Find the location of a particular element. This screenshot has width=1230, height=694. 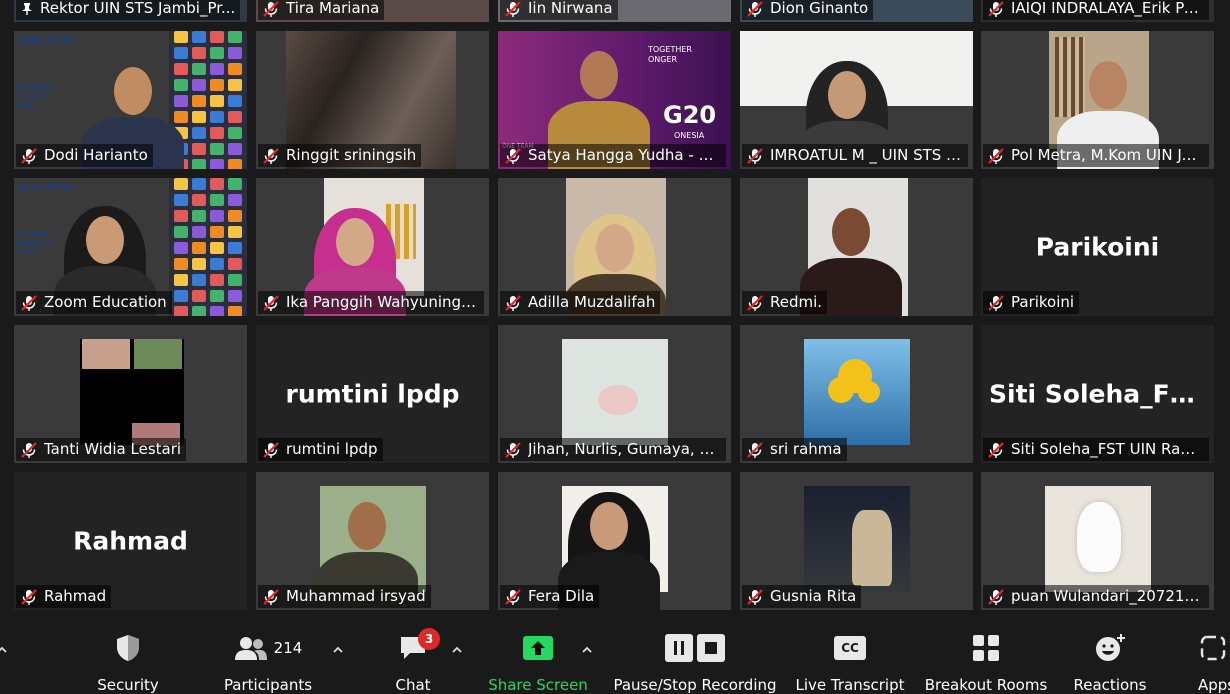

participant-name: Muhammad irsyad is located at coordinates (356, 596).